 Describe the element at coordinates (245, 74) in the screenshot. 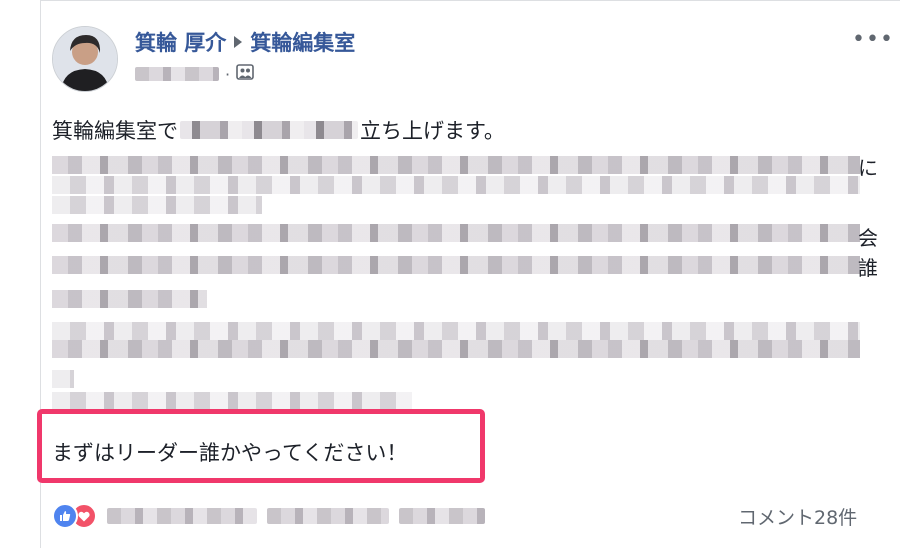

I see `group-audience-icon` at that location.